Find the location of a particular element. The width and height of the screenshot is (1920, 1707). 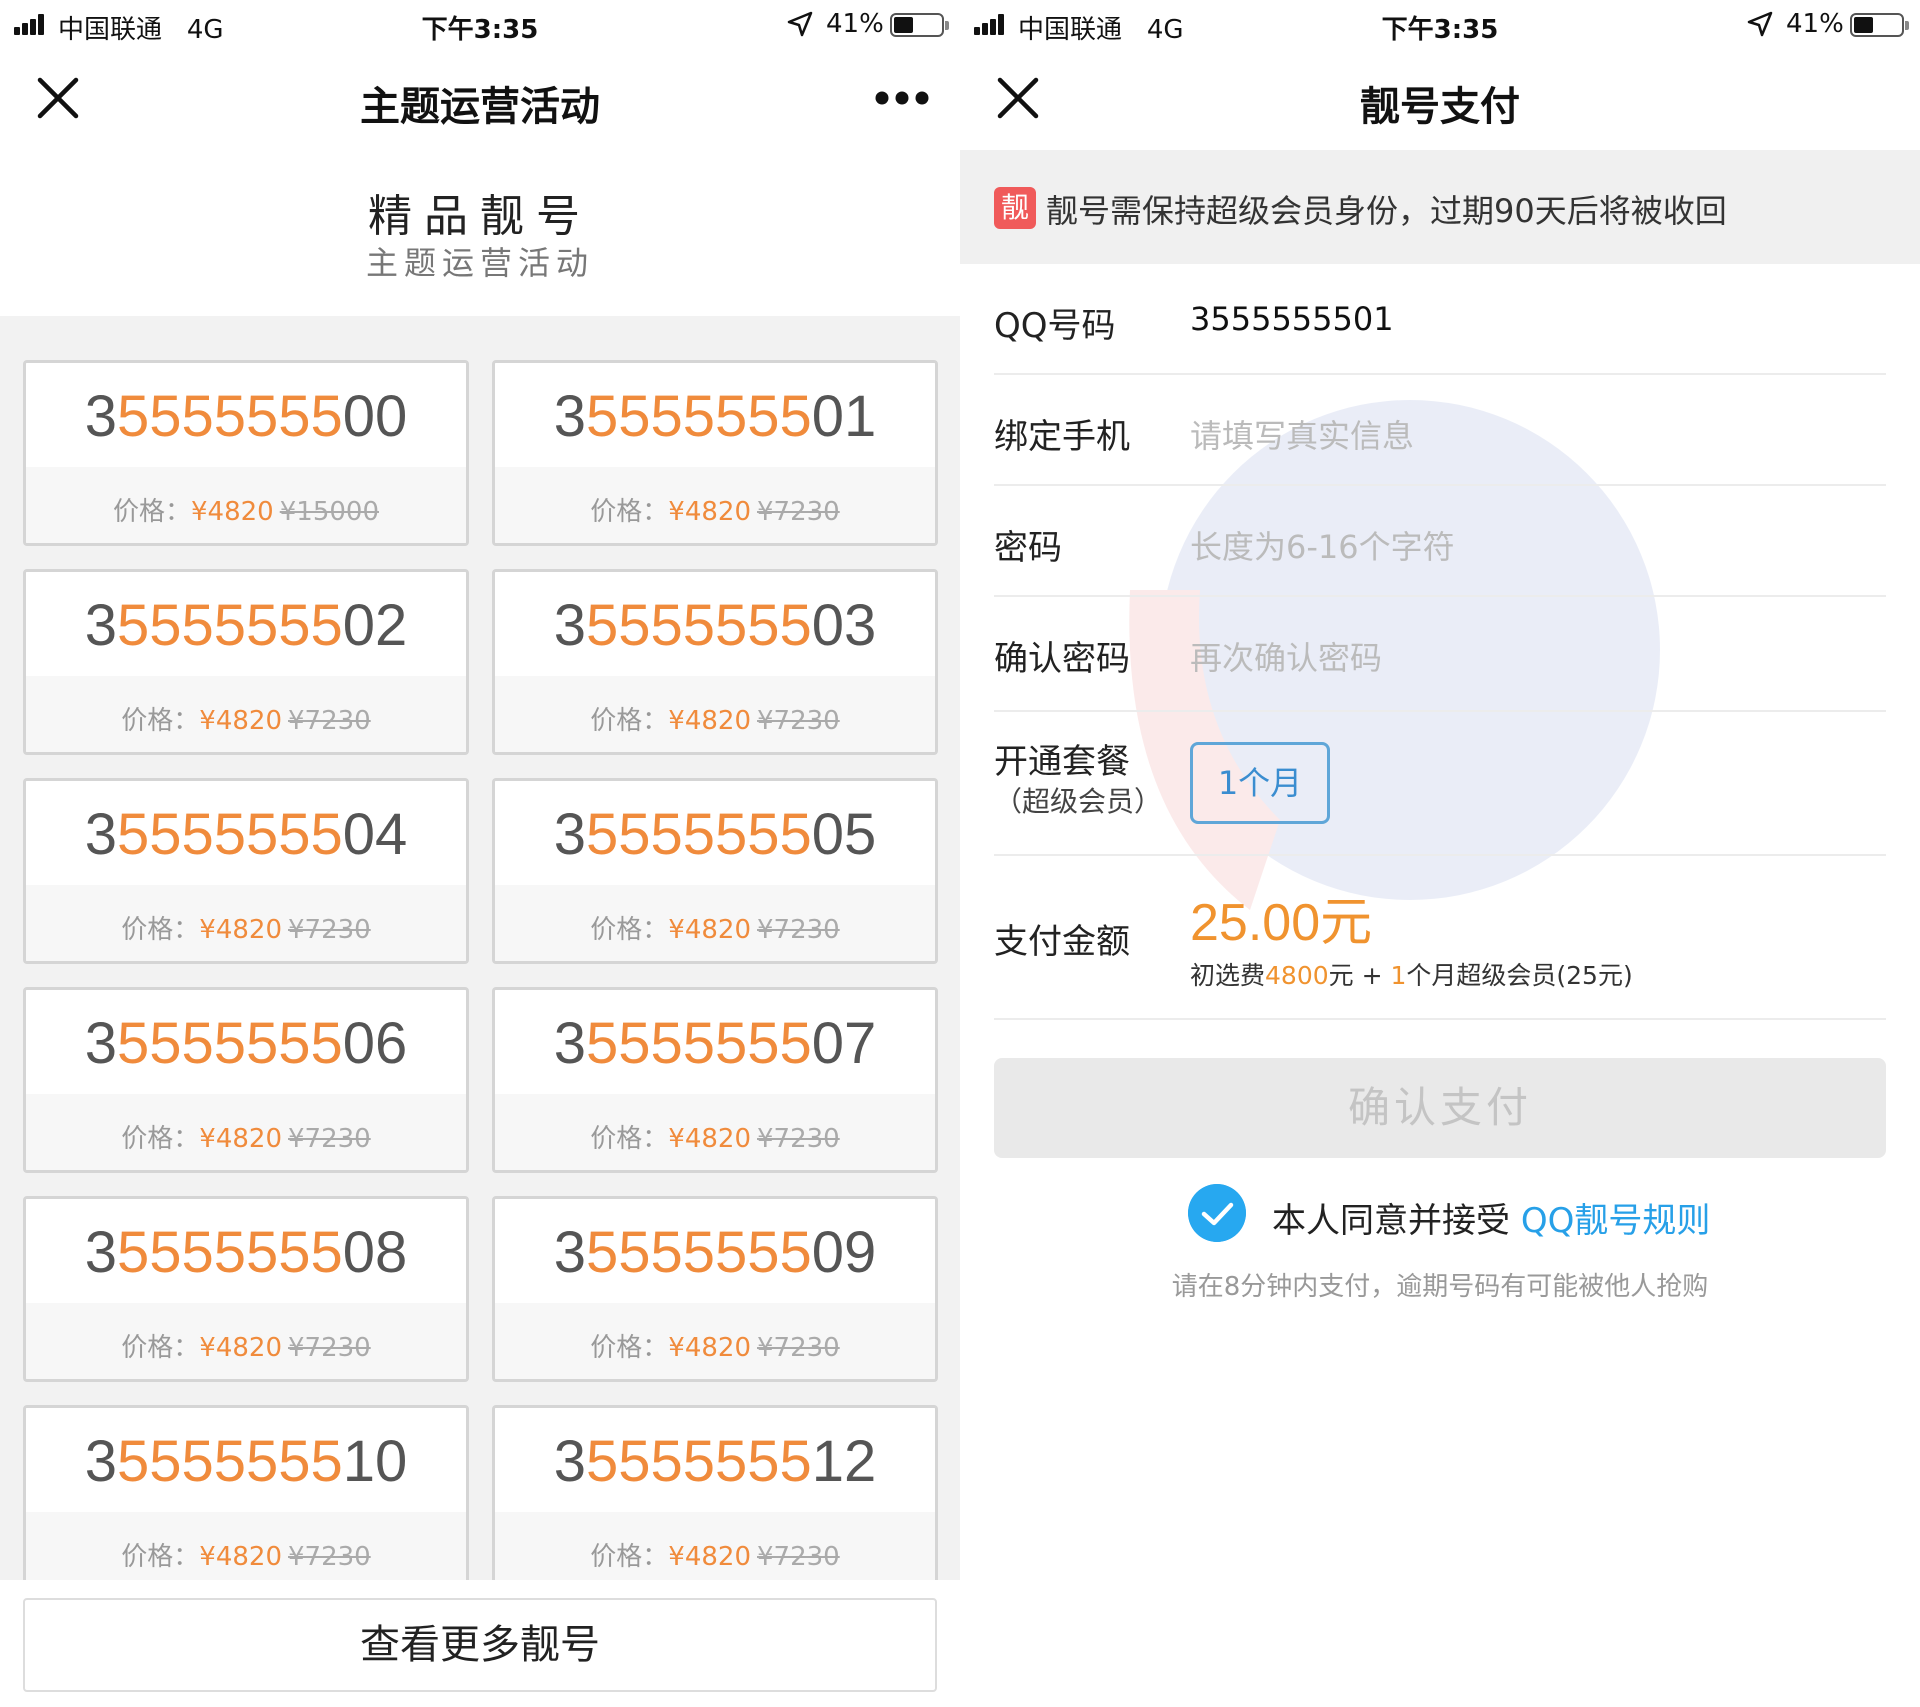

number-card: 3555555507 价格：¥4820 ¥7230 is located at coordinates (715, 1080).